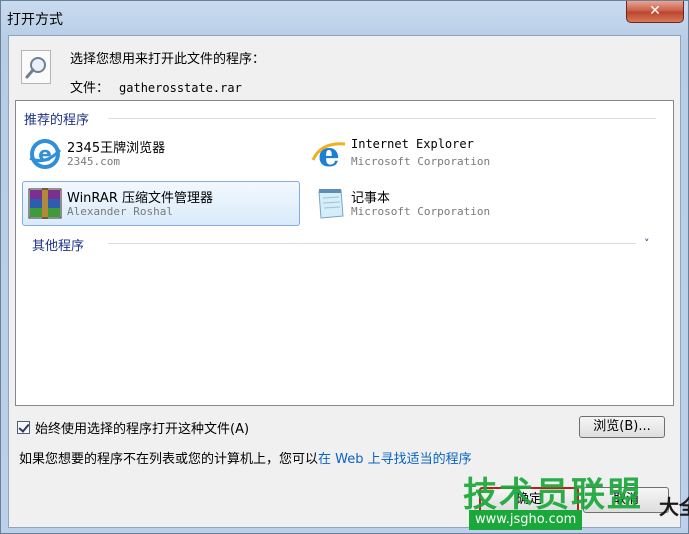  What do you see at coordinates (647, 243) in the screenshot?
I see `chevron-down-icon: ˅` at bounding box center [647, 243].